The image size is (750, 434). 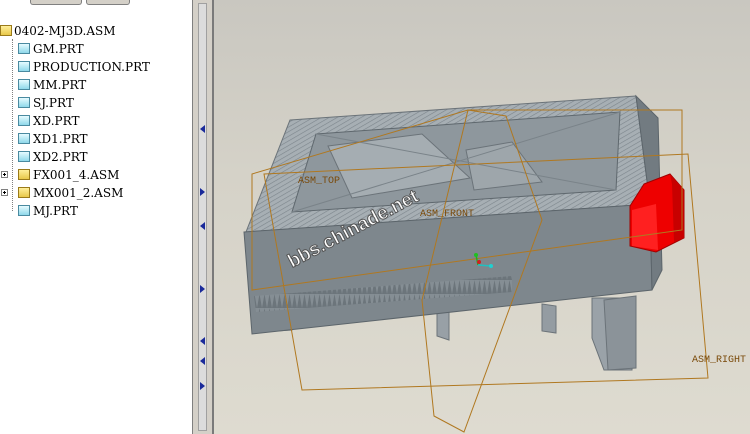 I want to click on tree-tab-left, so click(x=56, y=2).